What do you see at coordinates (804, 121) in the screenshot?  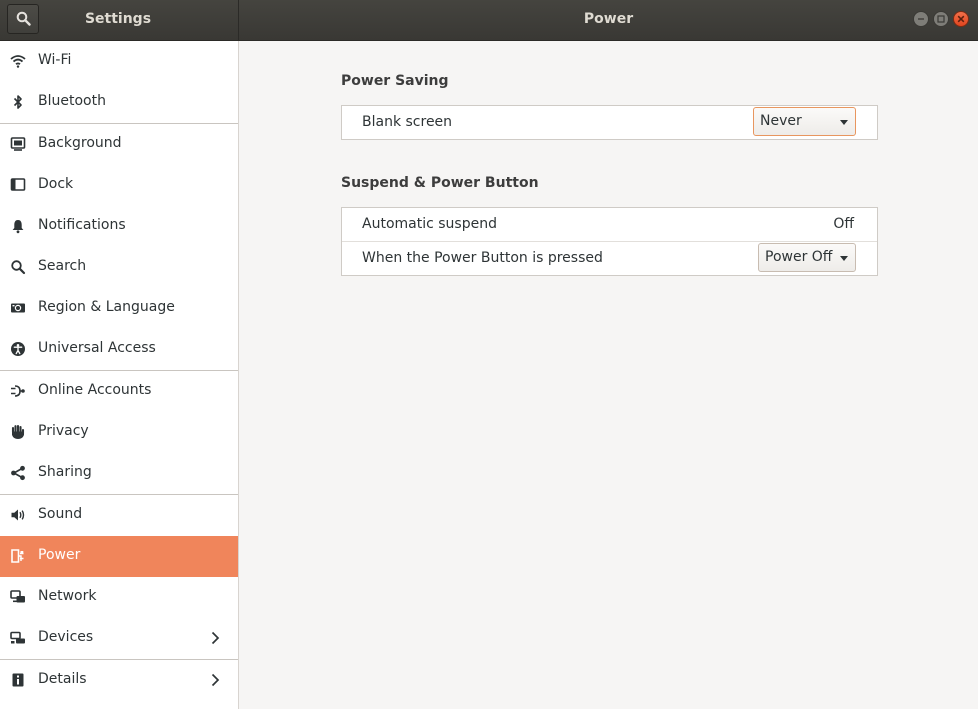 I see `blank-screen-dropdown: Never` at bounding box center [804, 121].